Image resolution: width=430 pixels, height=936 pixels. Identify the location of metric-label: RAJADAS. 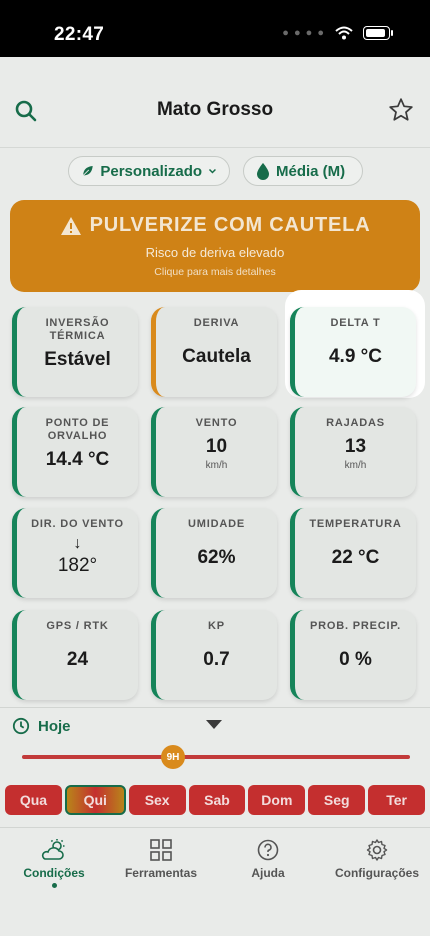
(355, 423).